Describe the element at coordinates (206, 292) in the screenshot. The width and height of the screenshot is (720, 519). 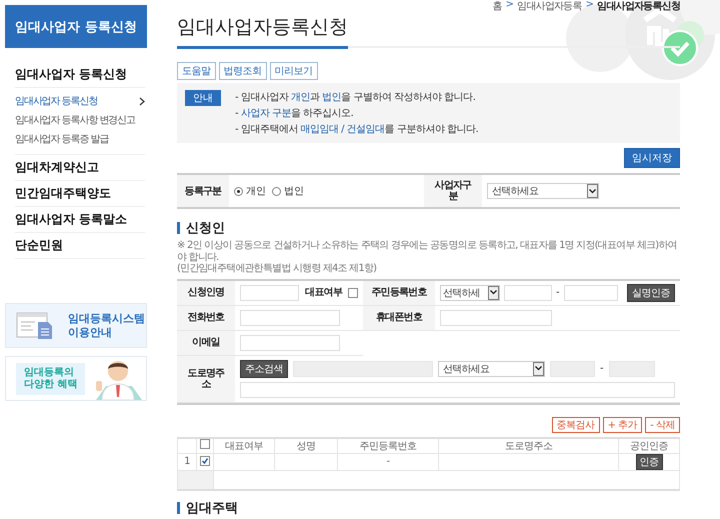
I see `field-label: 신청인명` at that location.